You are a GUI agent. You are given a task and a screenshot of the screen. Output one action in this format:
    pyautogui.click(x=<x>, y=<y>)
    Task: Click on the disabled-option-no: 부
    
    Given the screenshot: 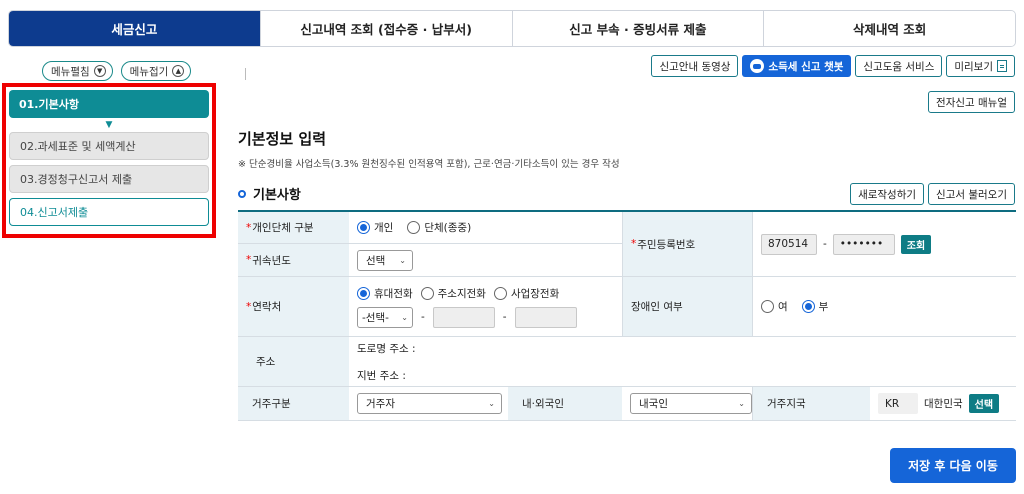 What is the action you would take?
    pyautogui.click(x=814, y=306)
    